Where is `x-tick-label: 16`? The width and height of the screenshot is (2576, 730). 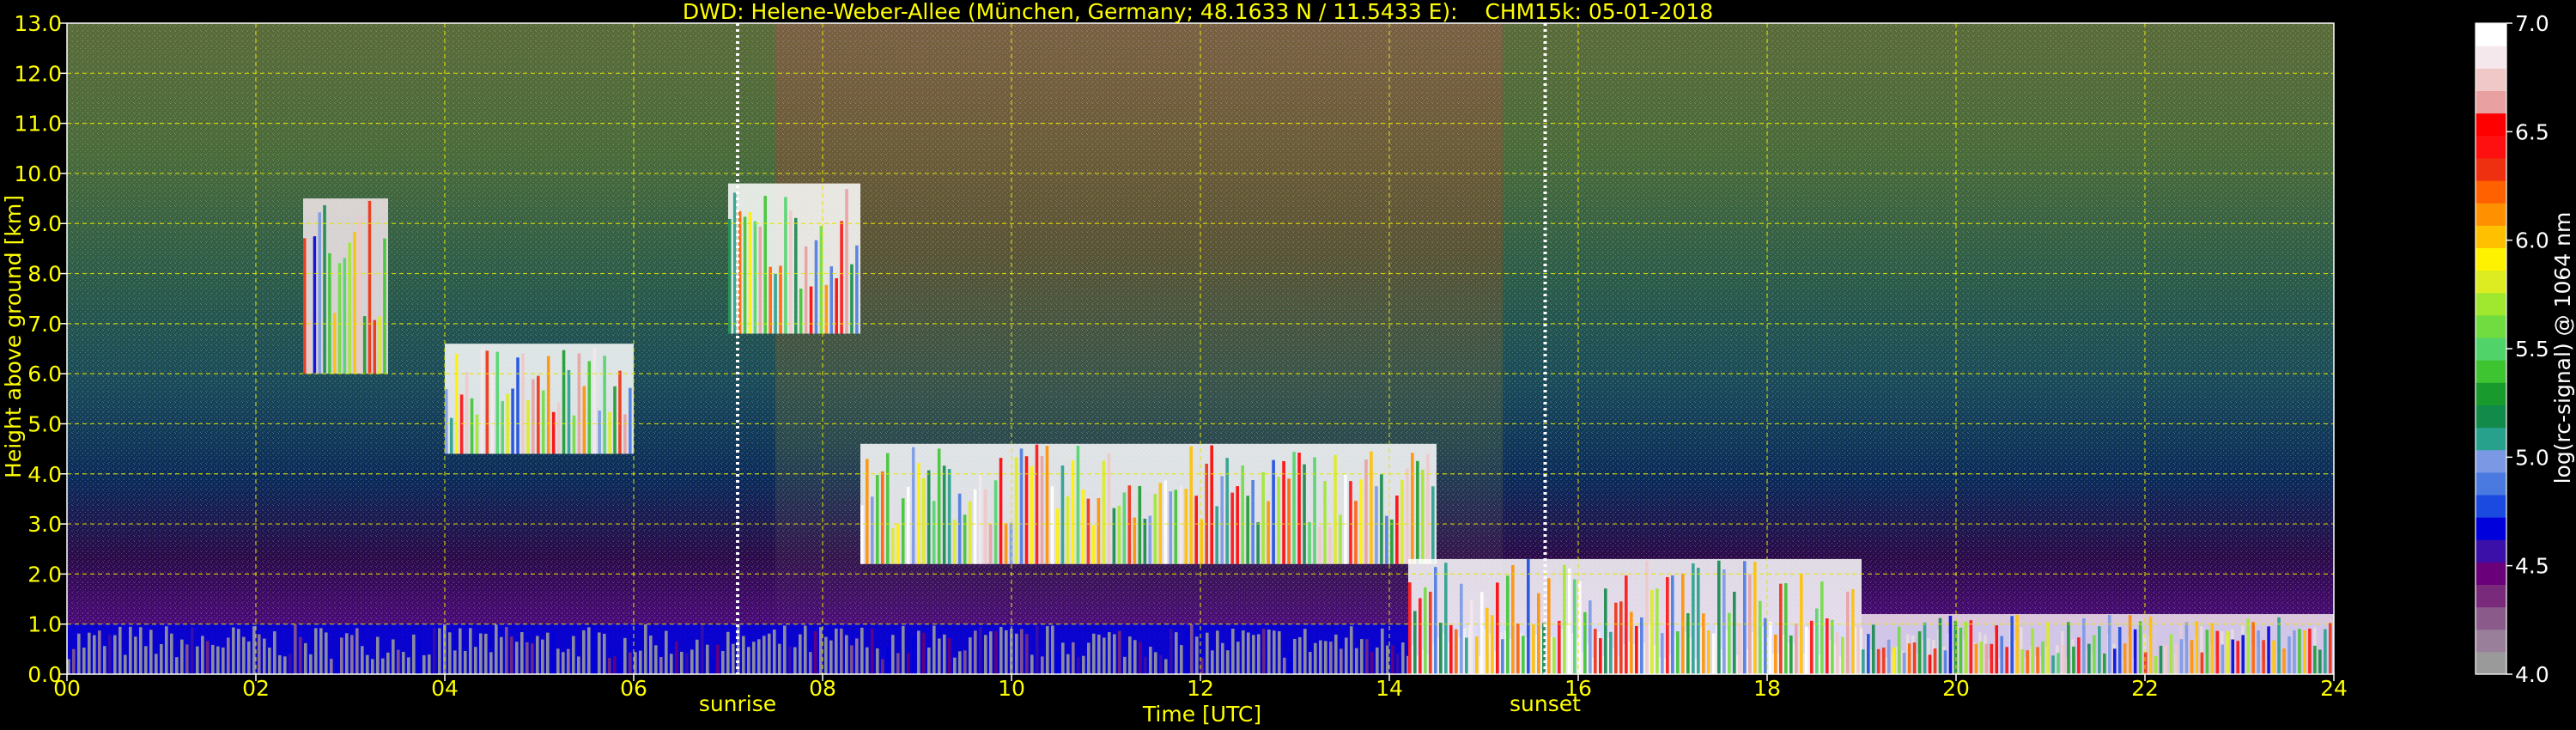 x-tick-label: 16 is located at coordinates (1578, 688).